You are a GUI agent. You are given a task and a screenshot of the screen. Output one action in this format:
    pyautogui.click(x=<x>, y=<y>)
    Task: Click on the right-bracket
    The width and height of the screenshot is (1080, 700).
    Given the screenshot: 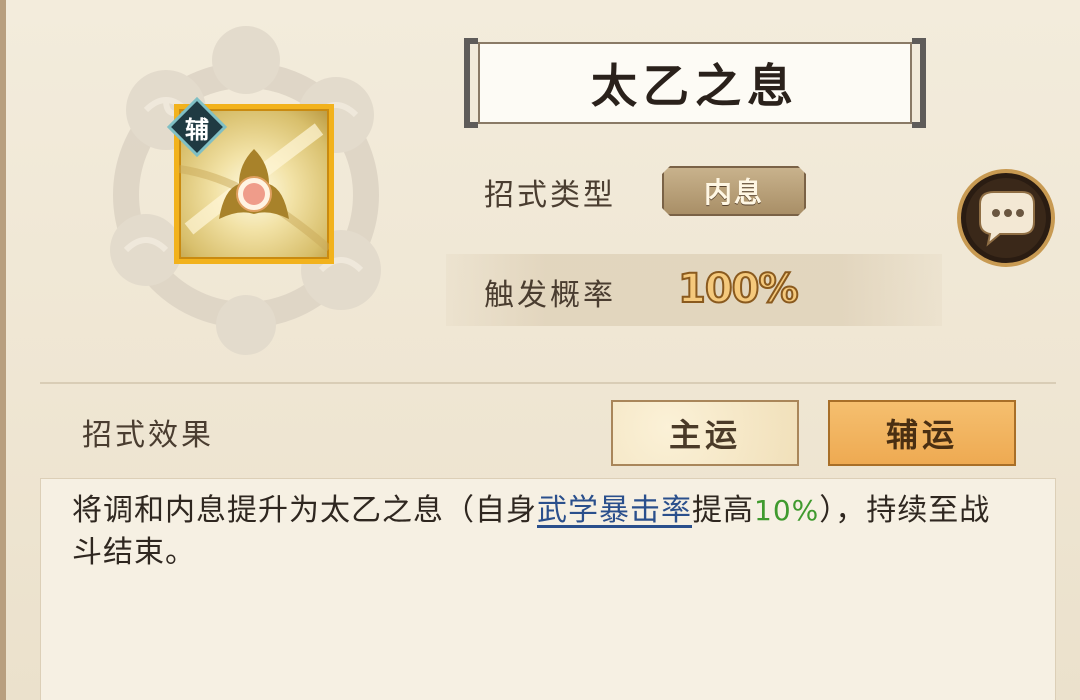 What is the action you would take?
    pyautogui.click(x=919, y=83)
    